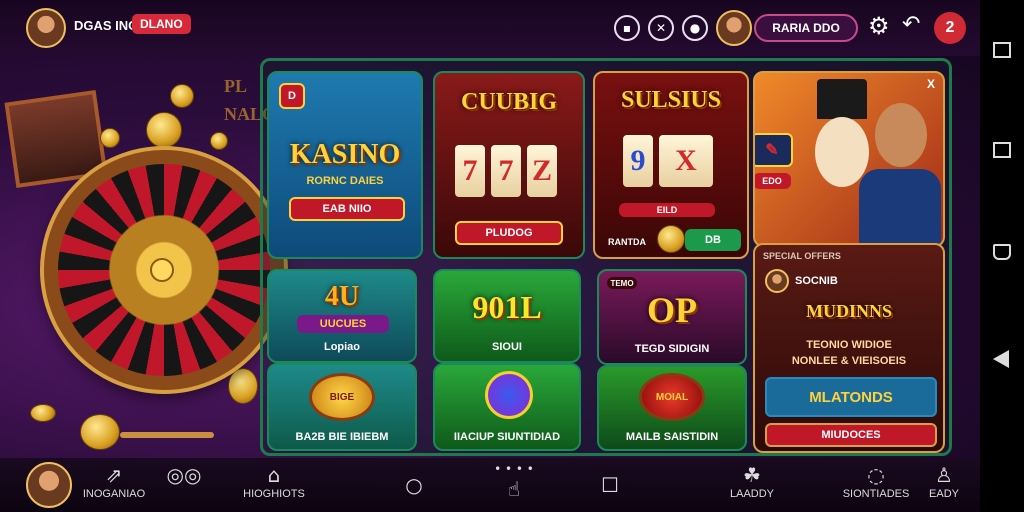 The width and height of the screenshot is (1024, 512). I want to click on medal-emblem: MOIAL, so click(672, 397).